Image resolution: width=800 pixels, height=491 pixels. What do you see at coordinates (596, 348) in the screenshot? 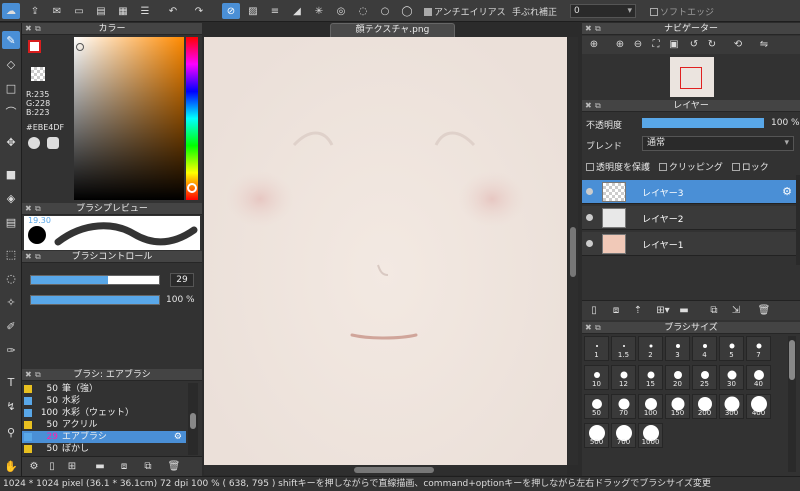
I see `brush-size-option: 1` at bounding box center [596, 348].